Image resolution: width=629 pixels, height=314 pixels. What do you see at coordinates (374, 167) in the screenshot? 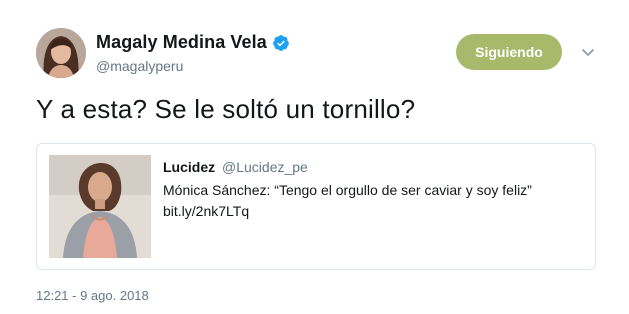
I see `quoted-tweet-header: Lucidez @Lucidez_pe` at bounding box center [374, 167].